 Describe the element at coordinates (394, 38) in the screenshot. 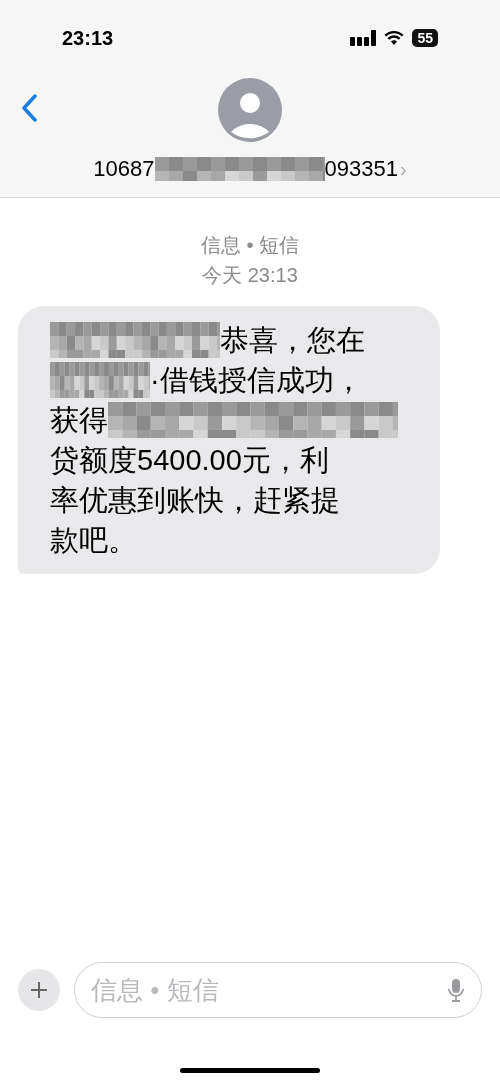

I see `wifi-icon` at that location.